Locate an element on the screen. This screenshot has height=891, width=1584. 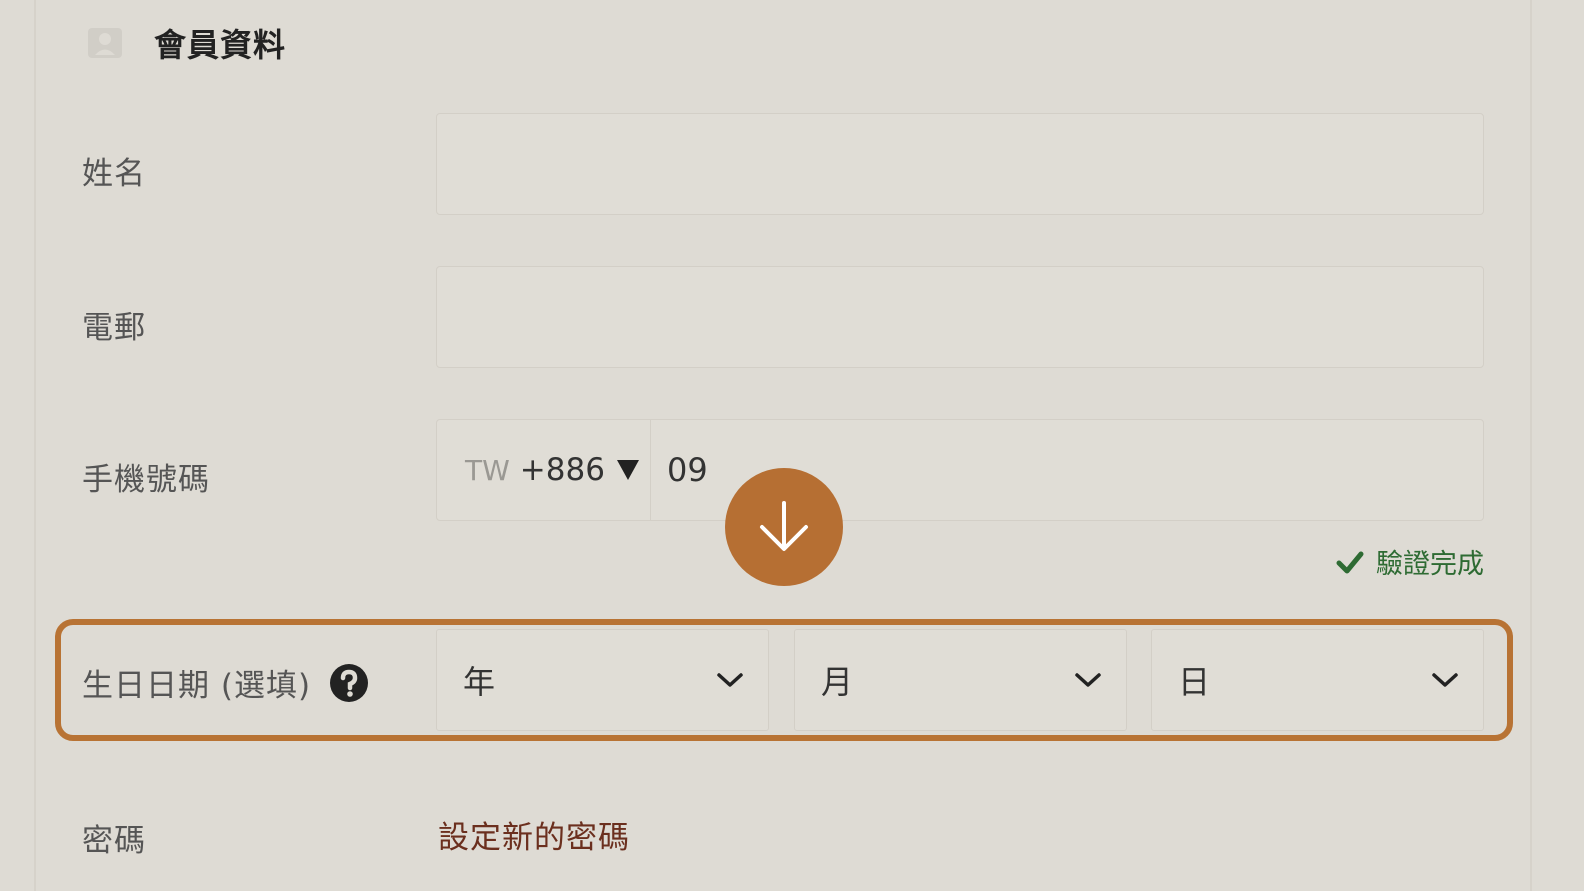
arrow-down-icon is located at coordinates (784, 526).